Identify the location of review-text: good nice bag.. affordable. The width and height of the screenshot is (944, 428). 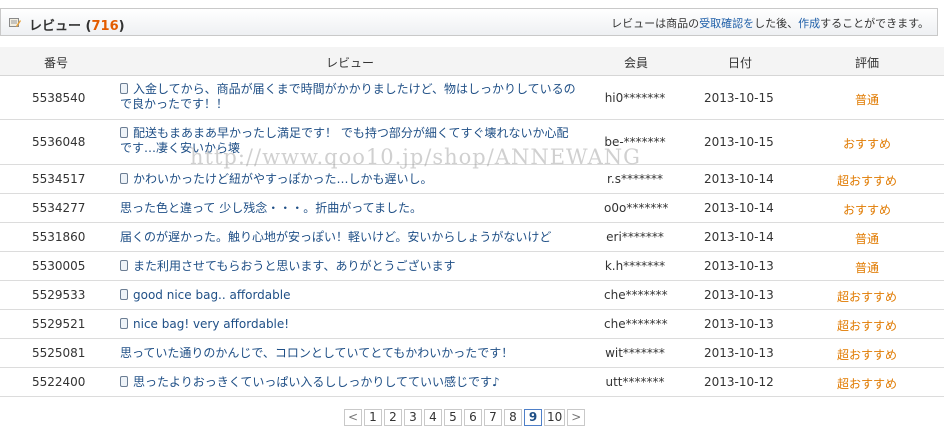
(212, 294).